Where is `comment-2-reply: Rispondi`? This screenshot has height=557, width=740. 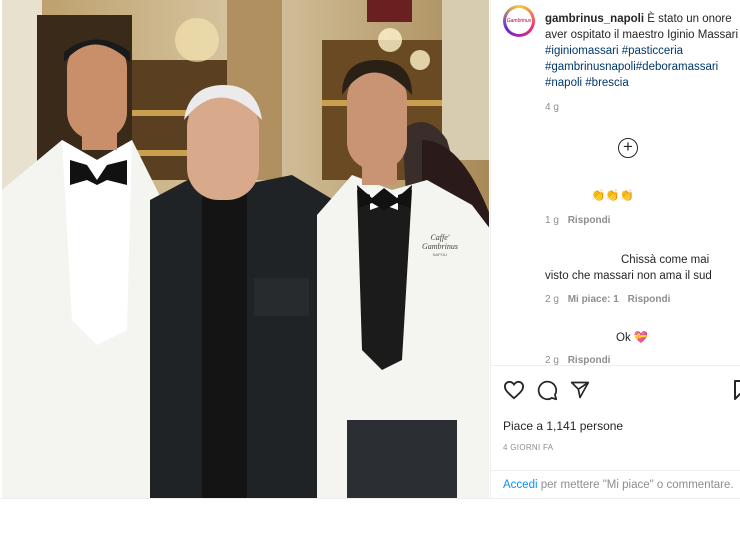 comment-2-reply: Rispondi is located at coordinates (649, 299).